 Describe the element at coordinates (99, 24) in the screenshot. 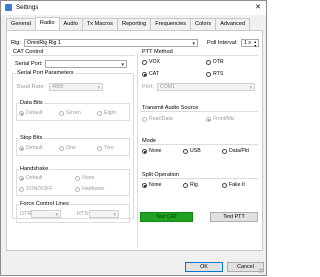

I see `tab-tx-macros: Tx Macros` at that location.